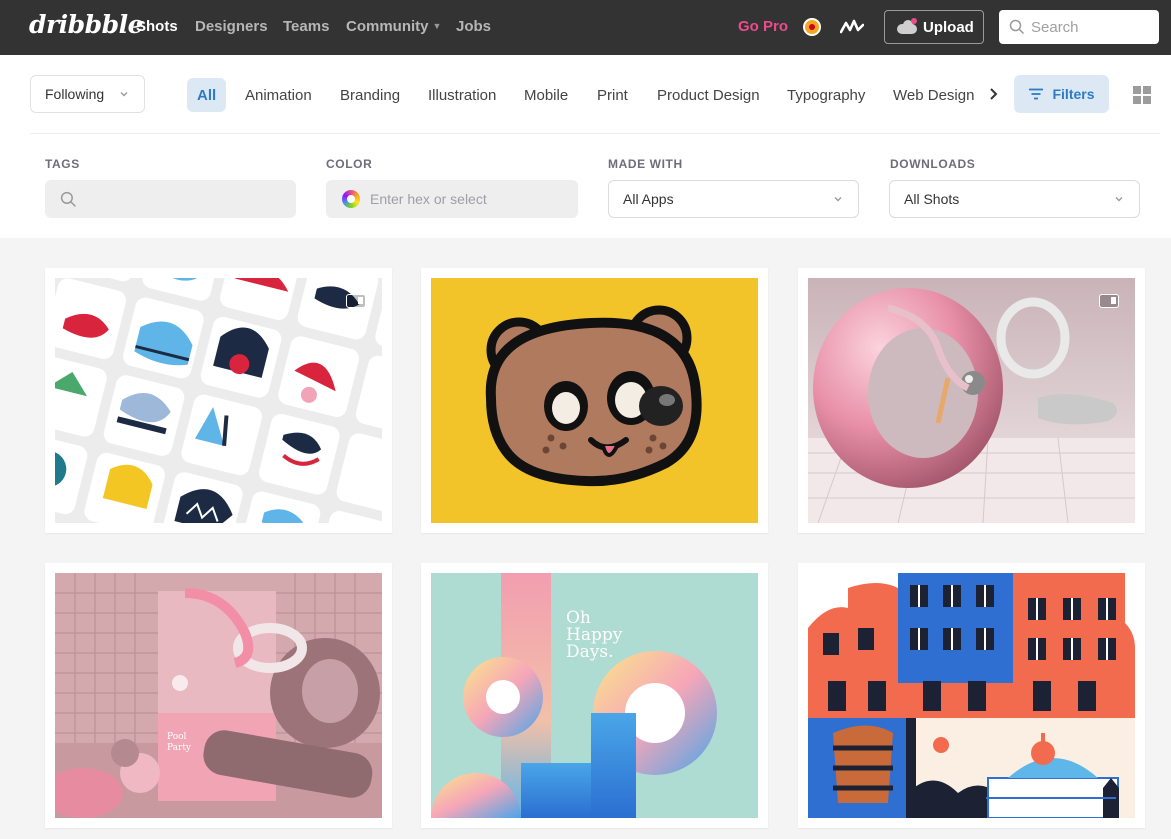  I want to click on shot-thumbnail-city-buildings, so click(971, 695).